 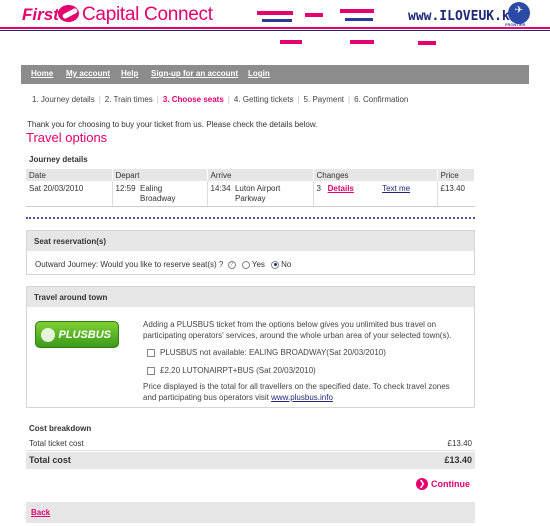 What do you see at coordinates (56, 443) in the screenshot?
I see `ticket-cost-label: Total ticket cost` at bounding box center [56, 443].